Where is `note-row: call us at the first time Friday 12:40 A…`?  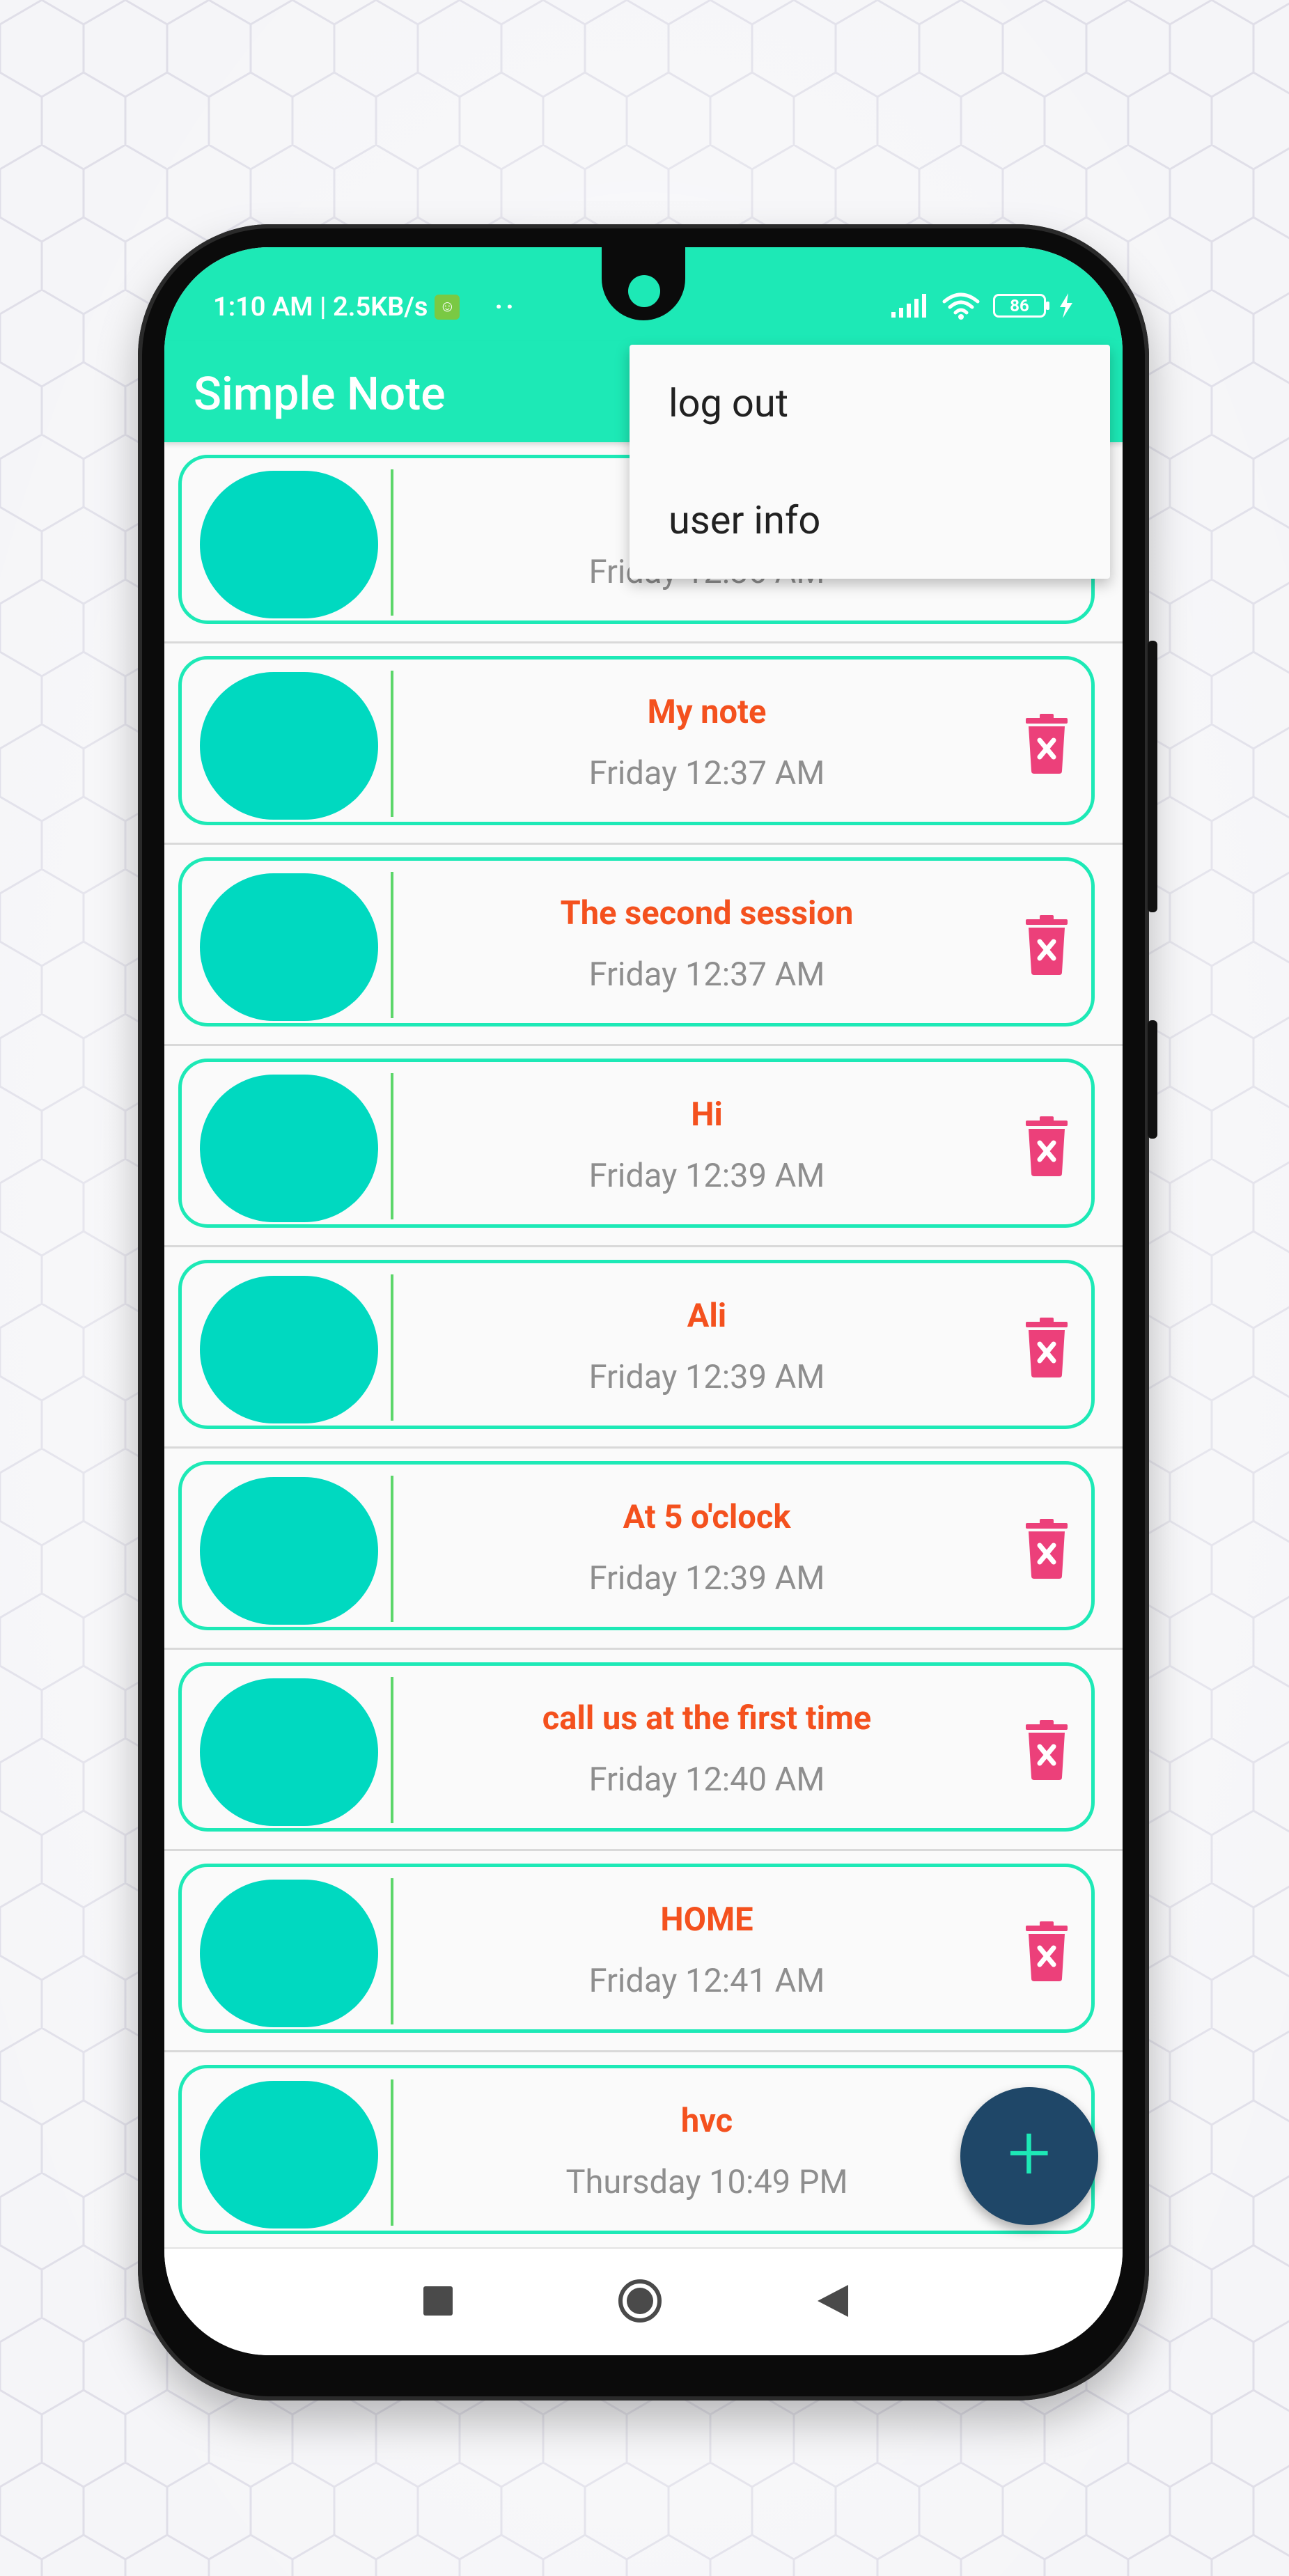 note-row: call us at the first time Friday 12:40 A… is located at coordinates (643, 1750).